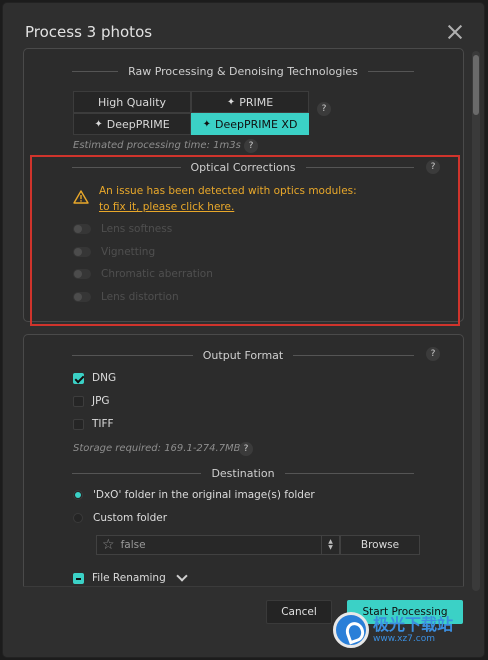  Describe the element at coordinates (157, 145) in the screenshot. I see `estimated-time: Estimated processing time: 1m3s` at that location.